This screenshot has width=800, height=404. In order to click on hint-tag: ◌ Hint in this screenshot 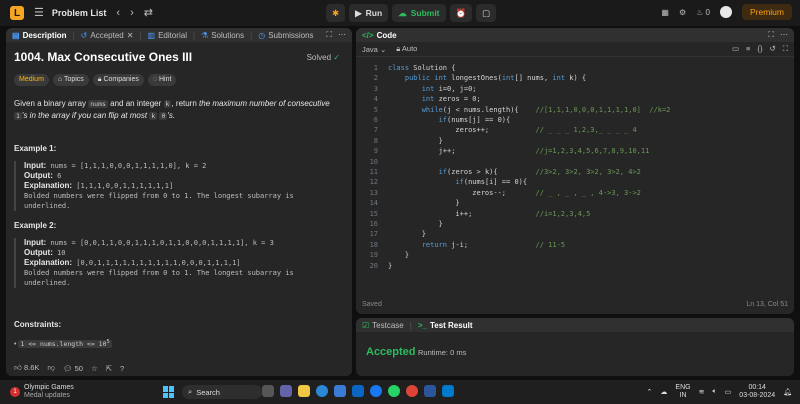, I will do `click(162, 80)`.